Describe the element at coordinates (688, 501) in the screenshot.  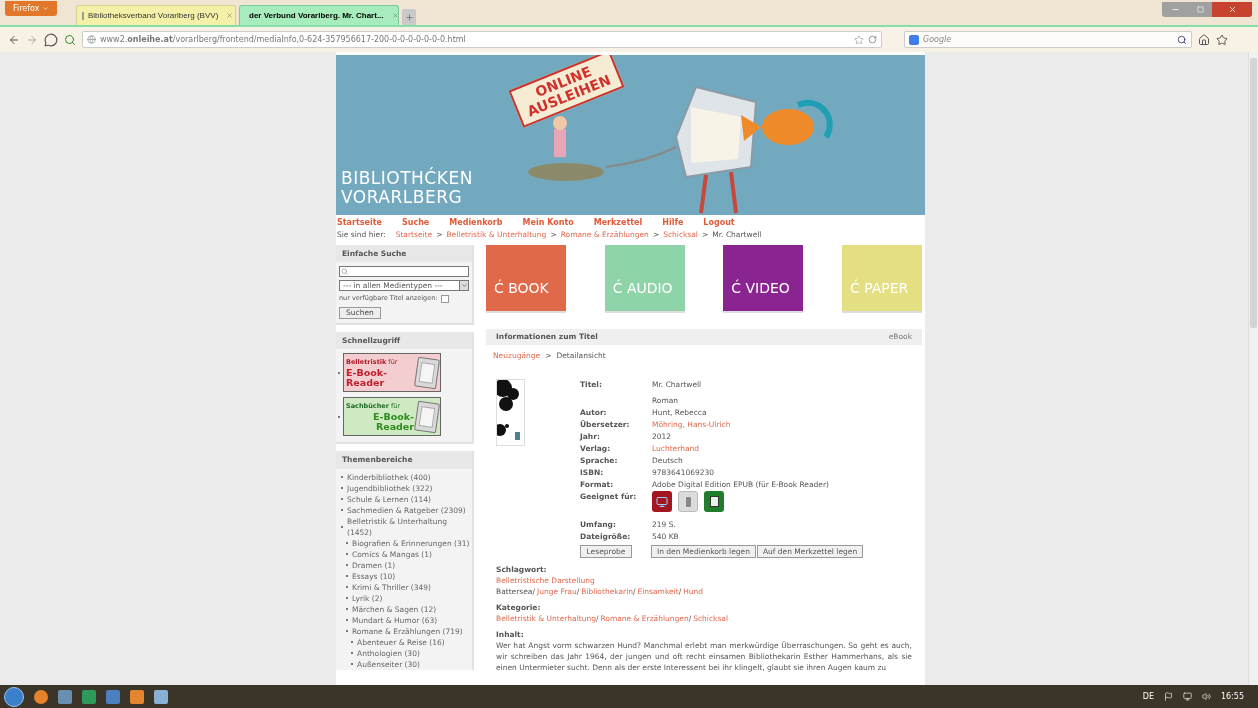
I see `mp3-player-icon` at that location.